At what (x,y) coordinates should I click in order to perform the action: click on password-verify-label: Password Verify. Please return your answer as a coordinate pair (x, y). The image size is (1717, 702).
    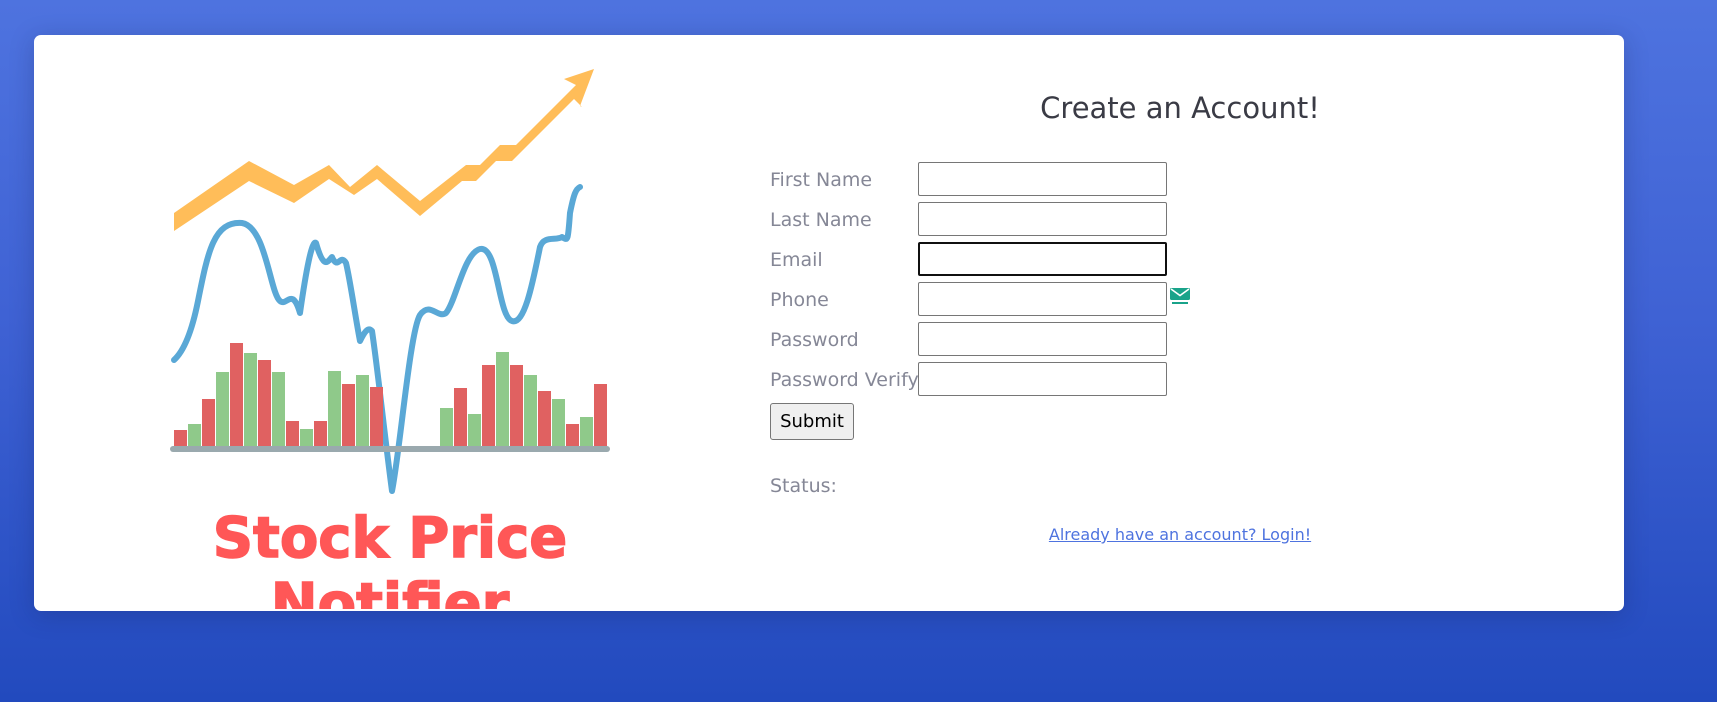
    Looking at the image, I should click on (844, 380).